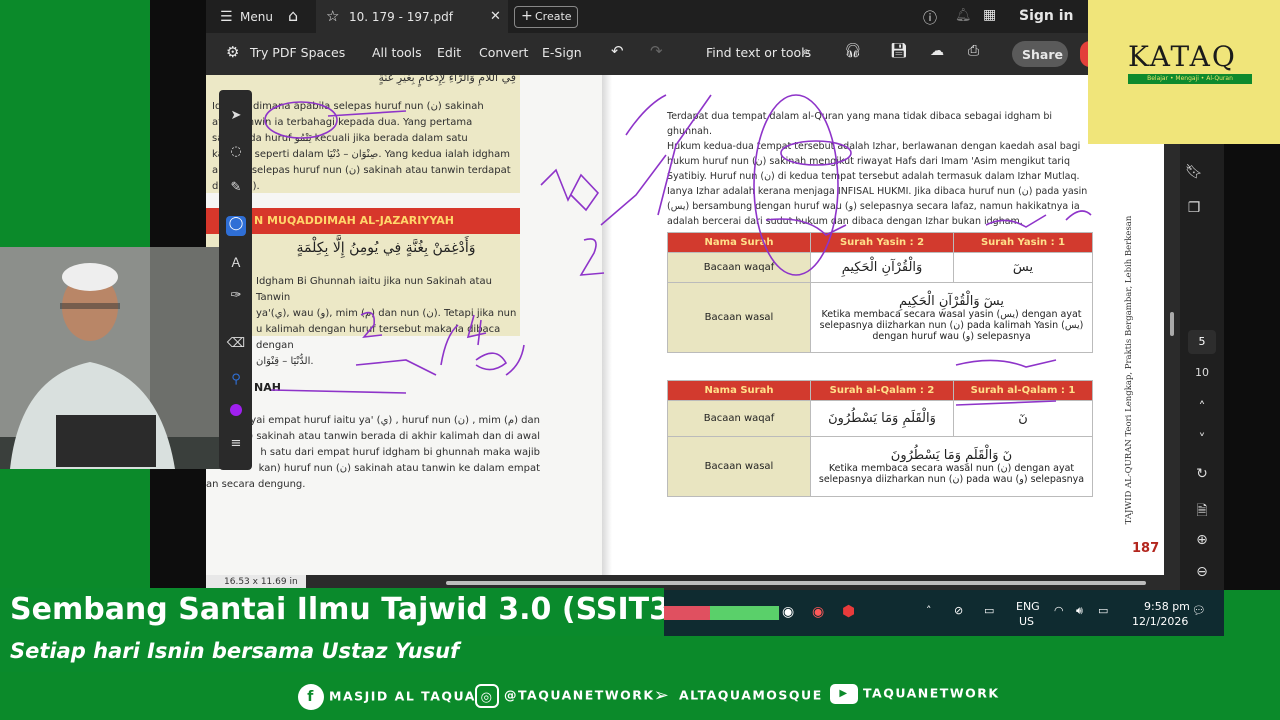 The height and width of the screenshot is (720, 1280). I want to click on chevron-up-tray-icon: ˄, so click(929, 610).